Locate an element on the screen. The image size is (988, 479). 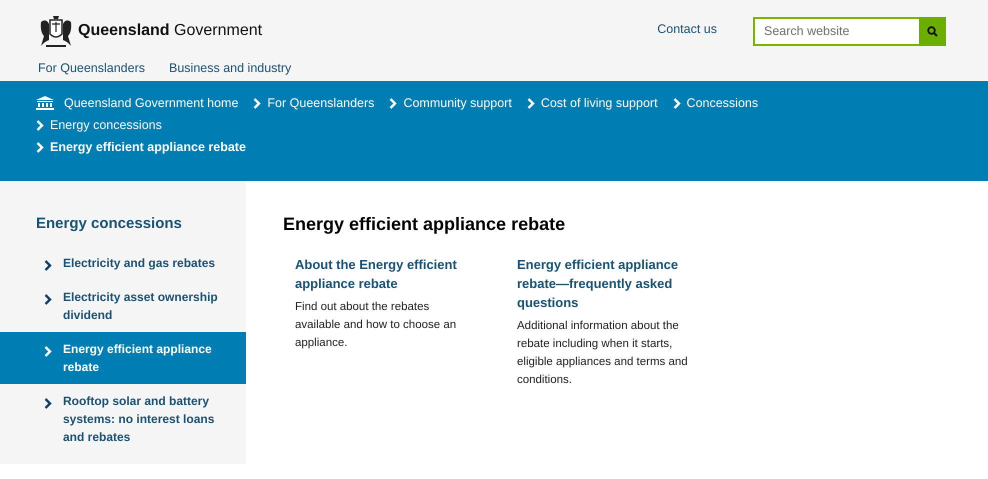
card-title-link: Energy efficient appliance rebate—frequently asked questions is located at coordinates (608, 283).